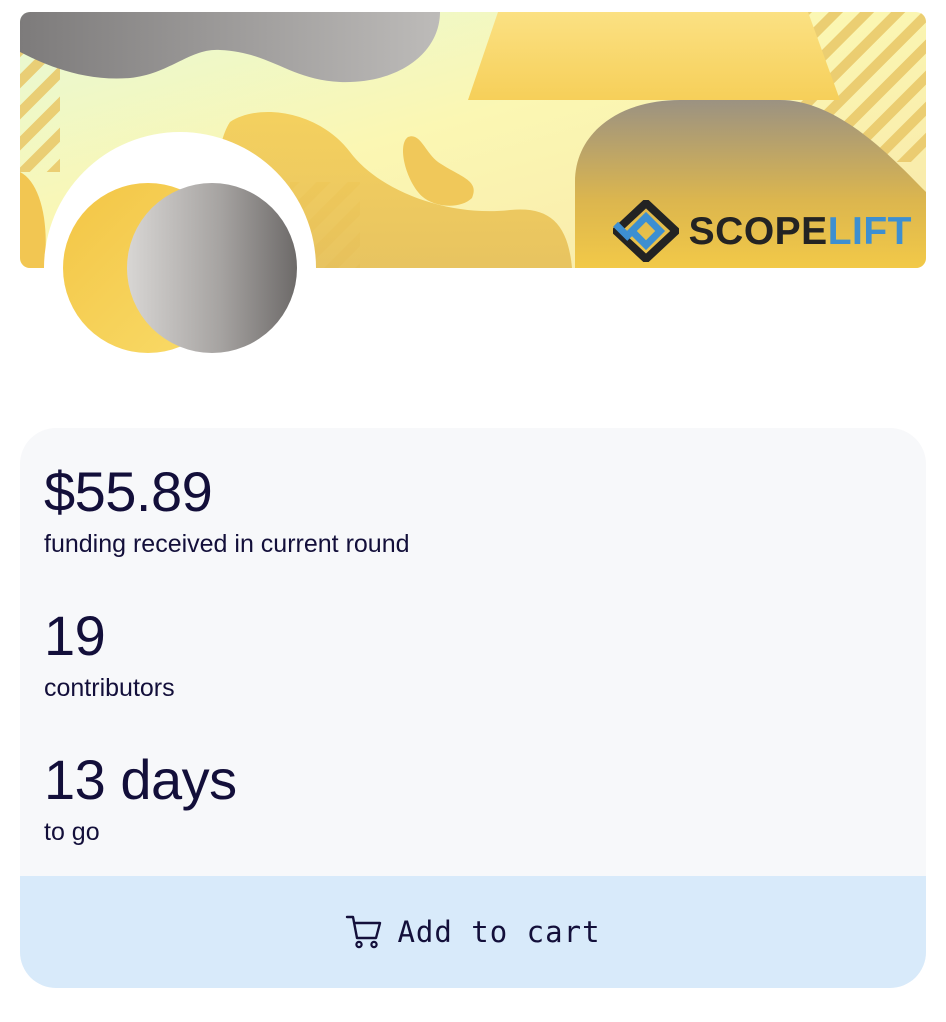 The width and height of the screenshot is (946, 1022). Describe the element at coordinates (128, 491) in the screenshot. I see `funding-amount: $55.89` at that location.